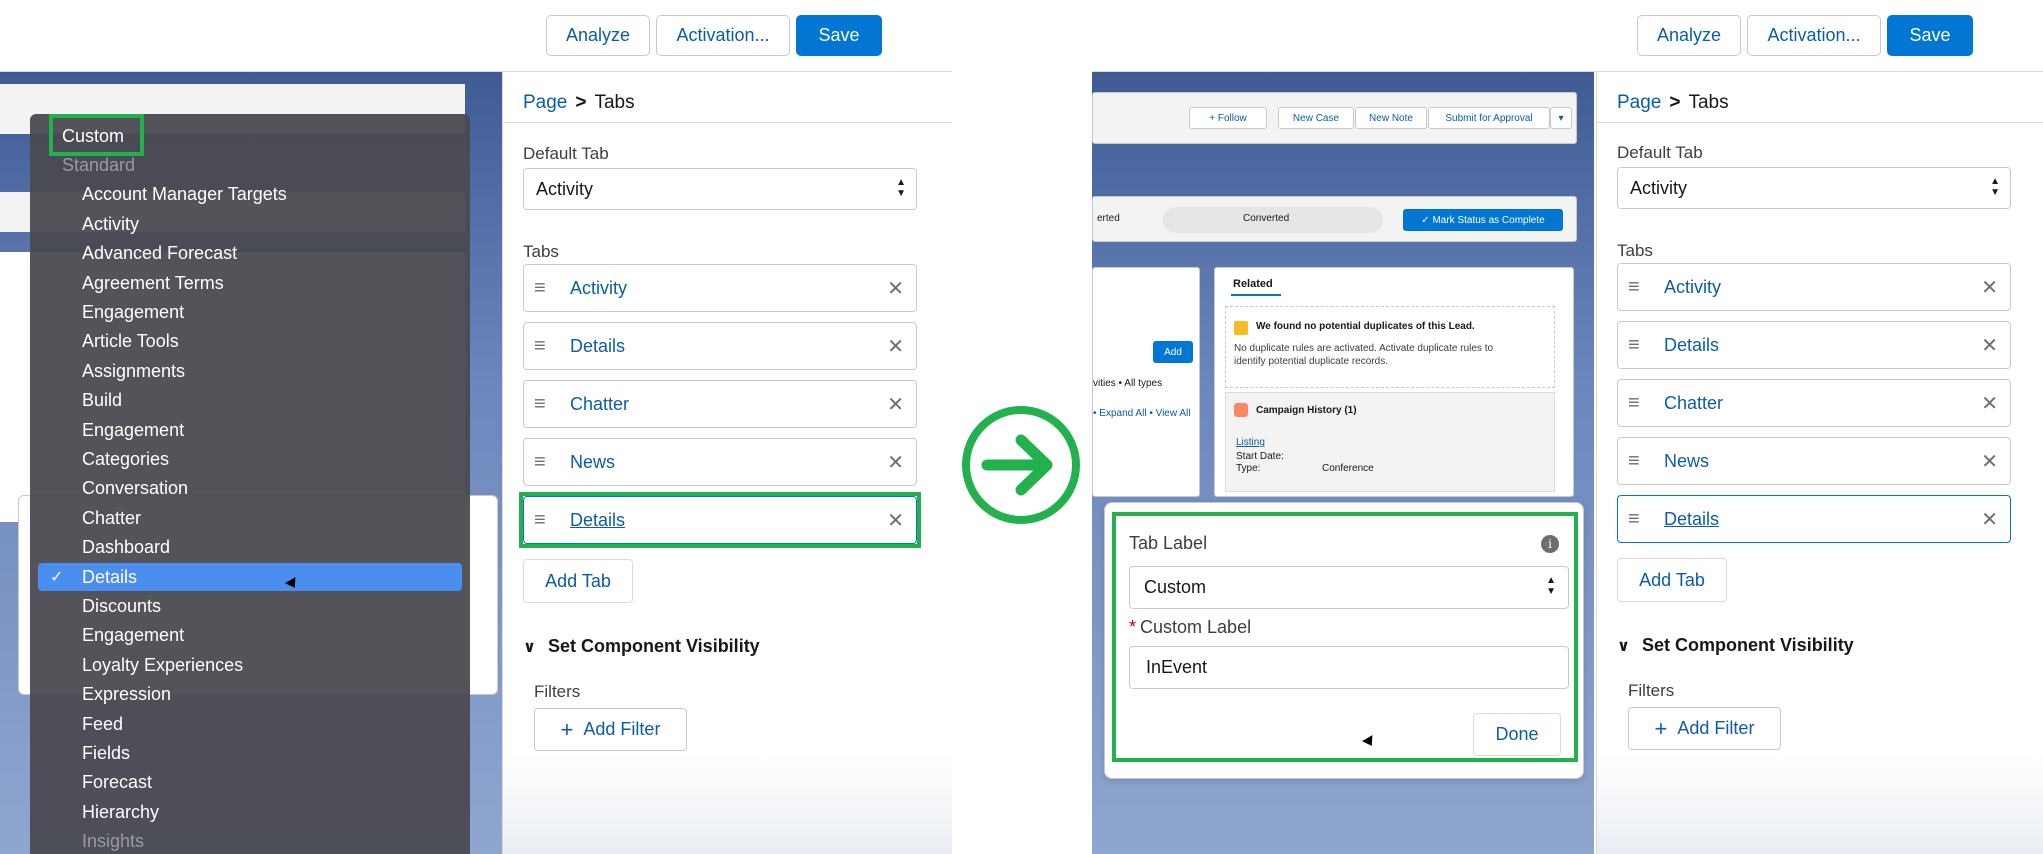  I want to click on related-tab: Related, so click(1253, 284).